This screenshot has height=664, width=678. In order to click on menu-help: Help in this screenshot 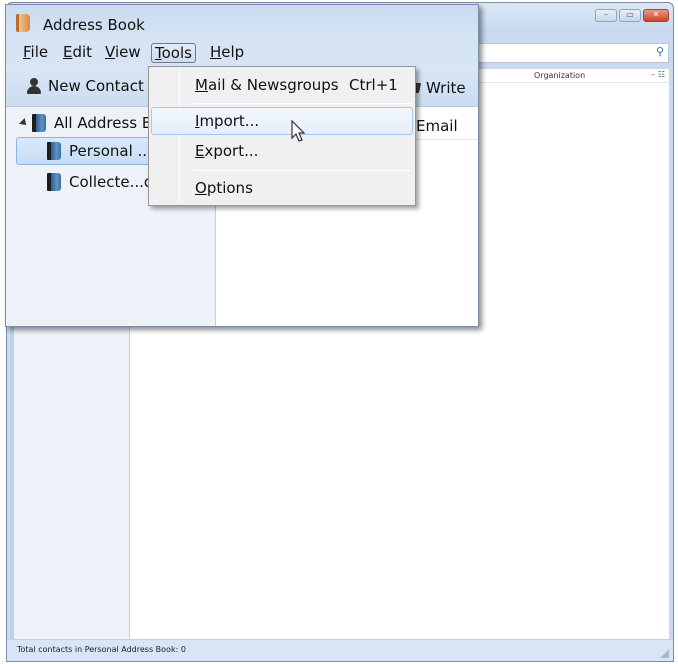, I will do `click(227, 53)`.